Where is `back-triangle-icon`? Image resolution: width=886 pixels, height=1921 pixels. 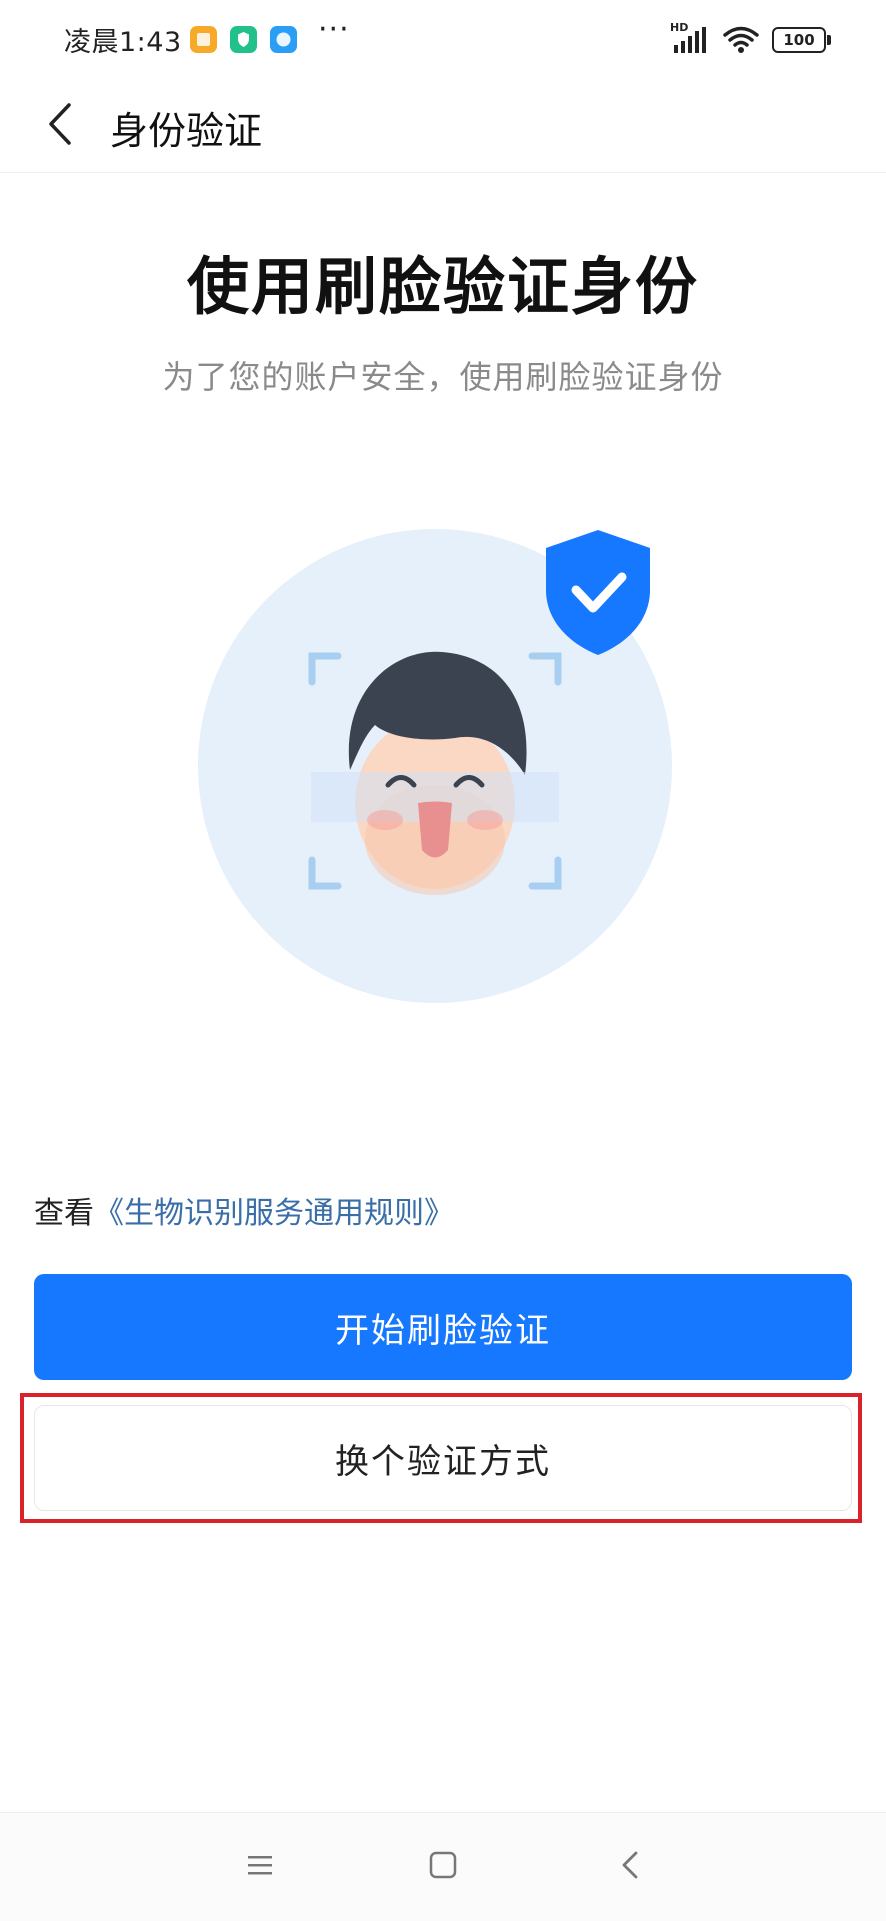 back-triangle-icon is located at coordinates (630, 1867).